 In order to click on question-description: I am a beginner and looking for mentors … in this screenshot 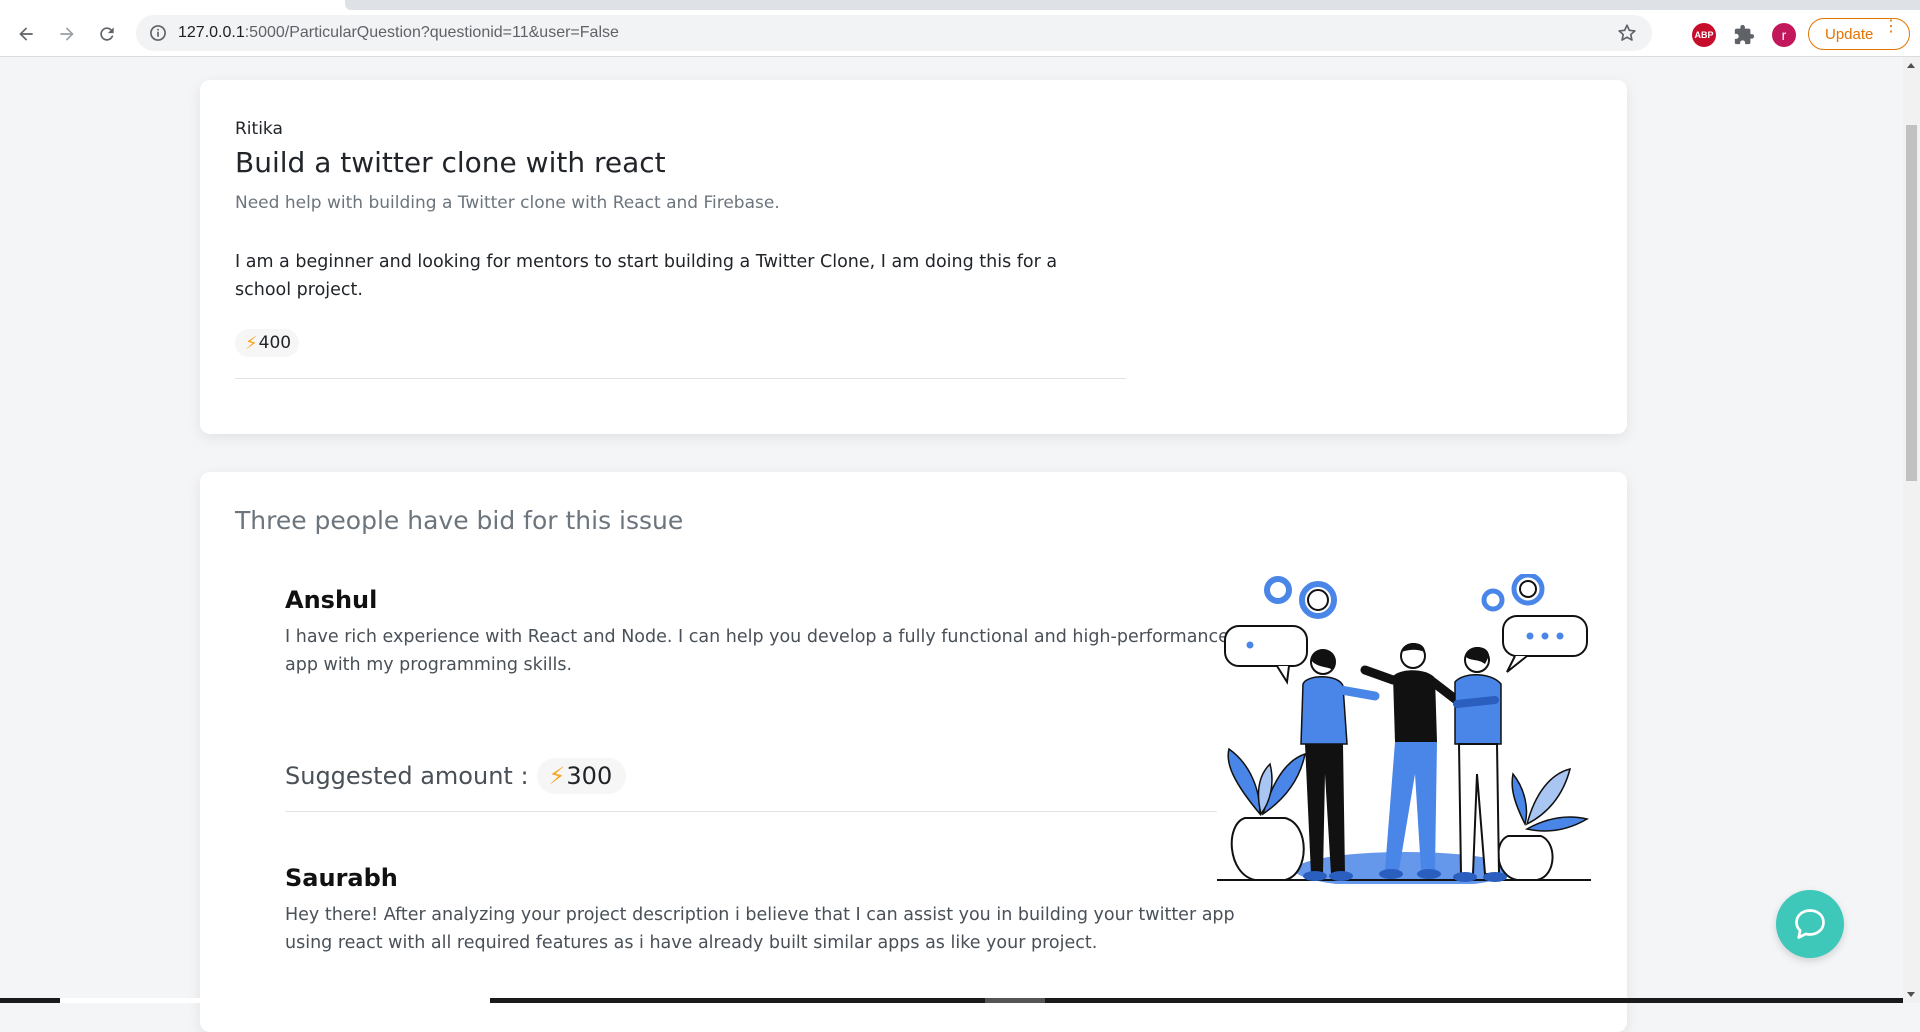, I will do `click(646, 276)`.